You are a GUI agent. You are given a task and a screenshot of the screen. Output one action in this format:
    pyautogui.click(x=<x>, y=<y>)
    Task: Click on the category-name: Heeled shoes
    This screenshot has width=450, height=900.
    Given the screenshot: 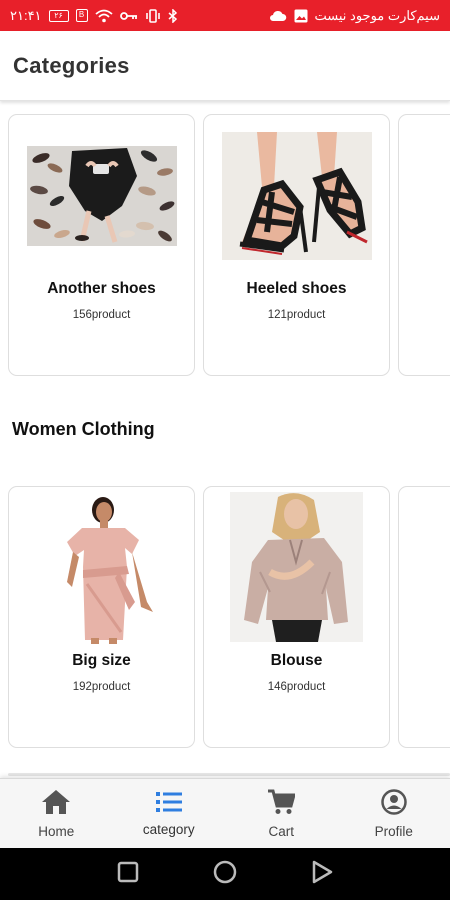 What is the action you would take?
    pyautogui.click(x=296, y=288)
    